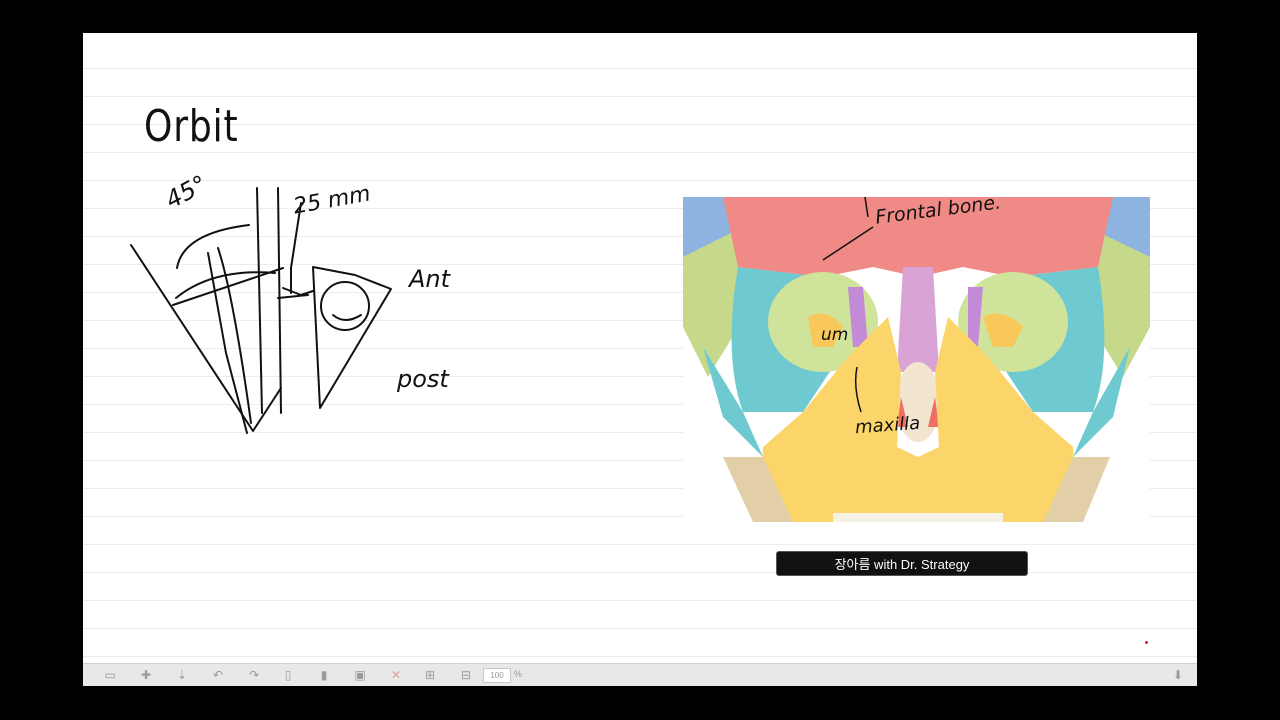  What do you see at coordinates (423, 379) in the screenshot?
I see `posterior-label: post` at bounding box center [423, 379].